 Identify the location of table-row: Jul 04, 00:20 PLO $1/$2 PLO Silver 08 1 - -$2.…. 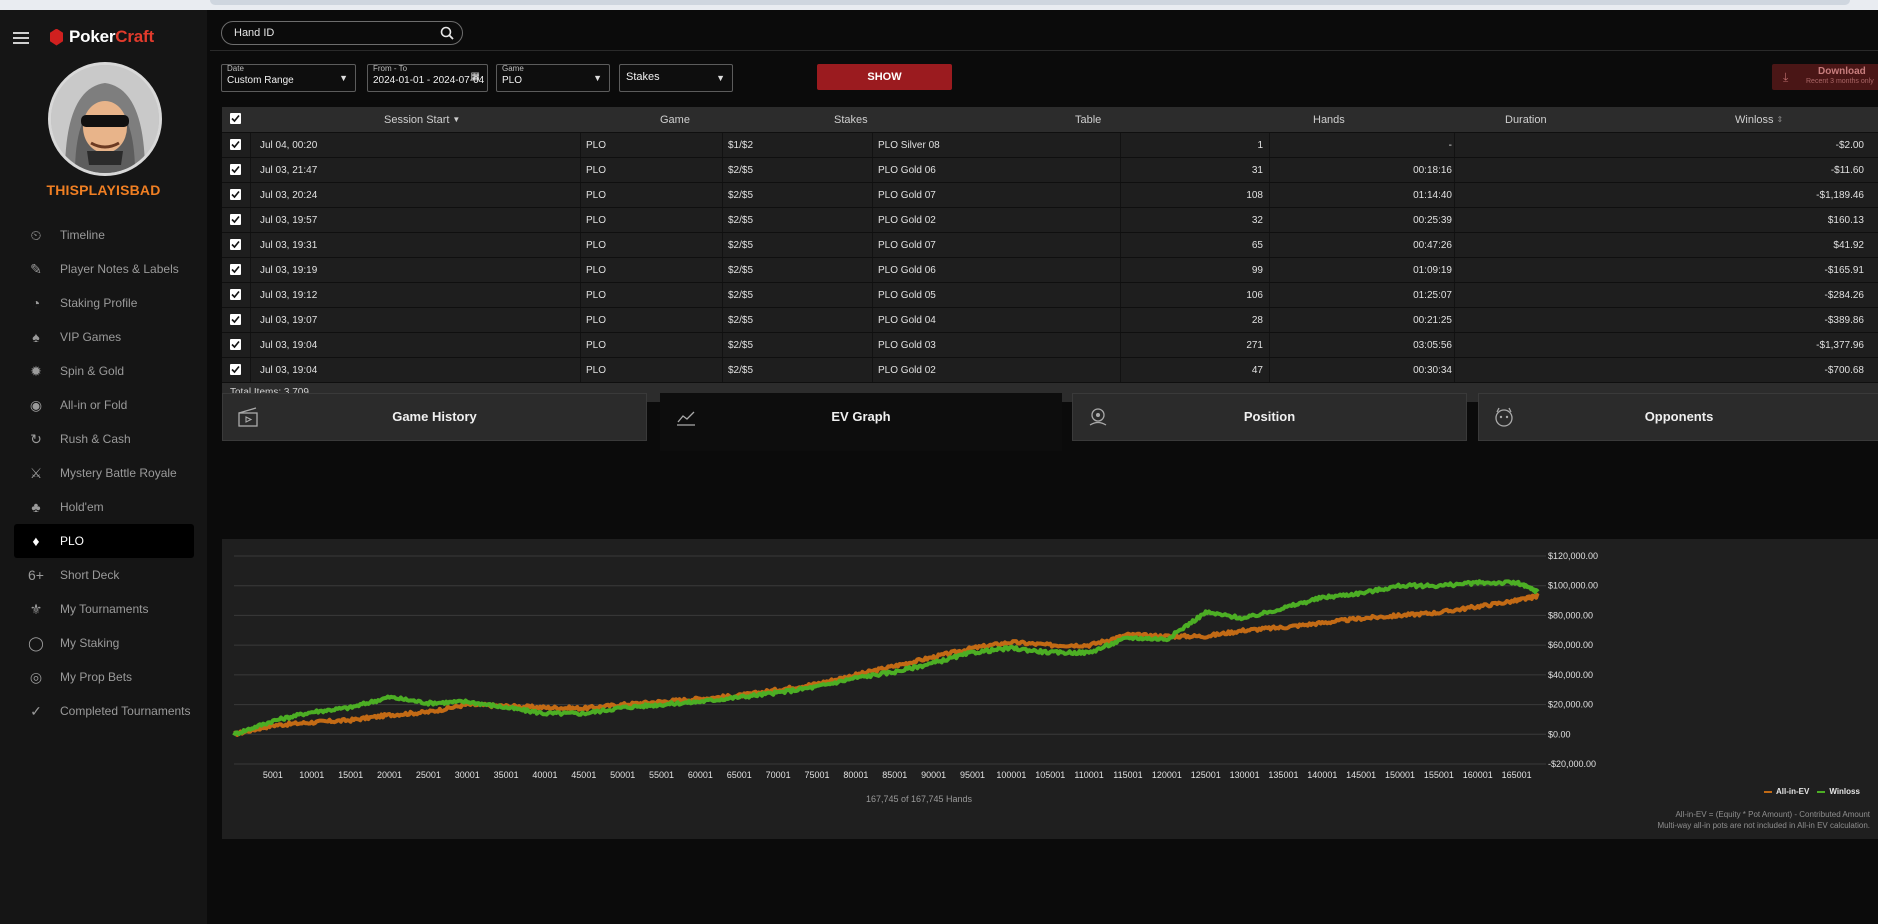
(1050, 144).